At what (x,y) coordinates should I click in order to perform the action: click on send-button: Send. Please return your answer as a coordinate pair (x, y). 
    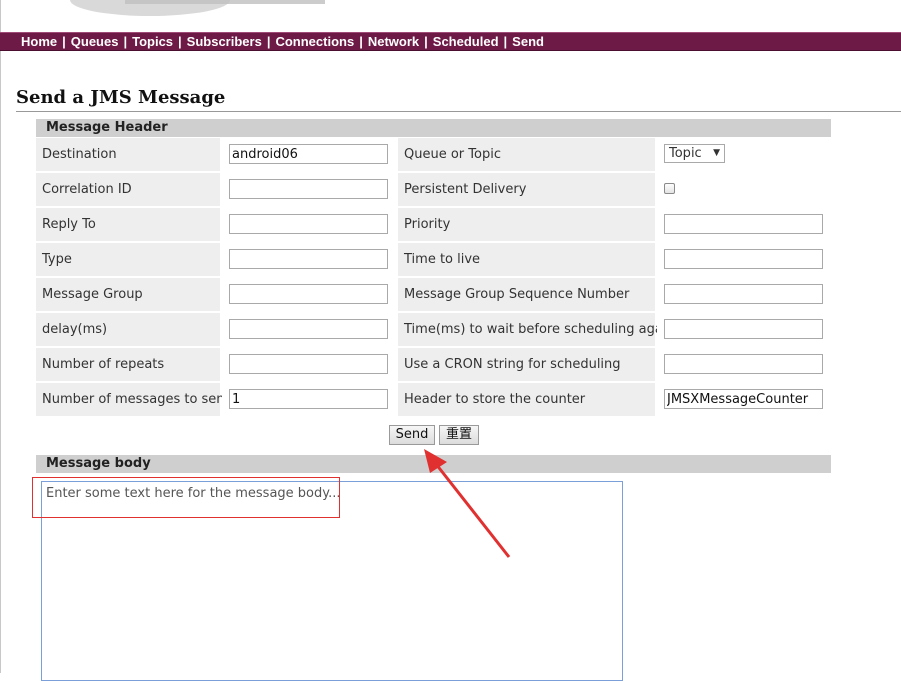
    Looking at the image, I should click on (412, 435).